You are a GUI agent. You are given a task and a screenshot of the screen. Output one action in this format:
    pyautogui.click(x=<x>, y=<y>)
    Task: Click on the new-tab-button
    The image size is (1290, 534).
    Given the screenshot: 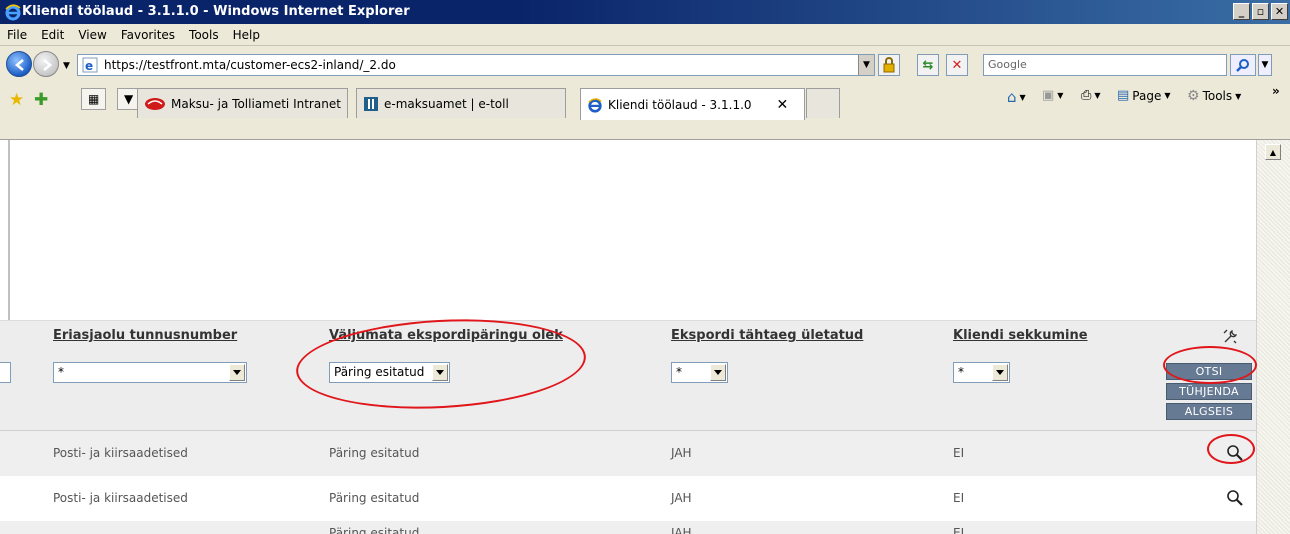 What is the action you would take?
    pyautogui.click(x=823, y=103)
    